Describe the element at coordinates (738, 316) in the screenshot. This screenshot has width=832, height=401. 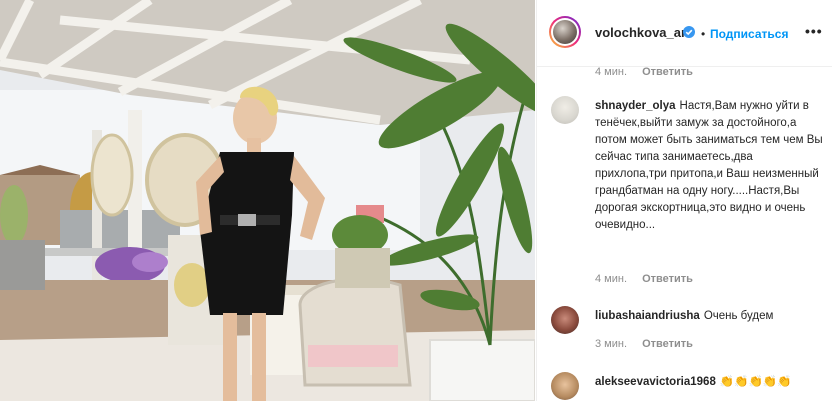
I see `comment-text: Очень будем` at that location.